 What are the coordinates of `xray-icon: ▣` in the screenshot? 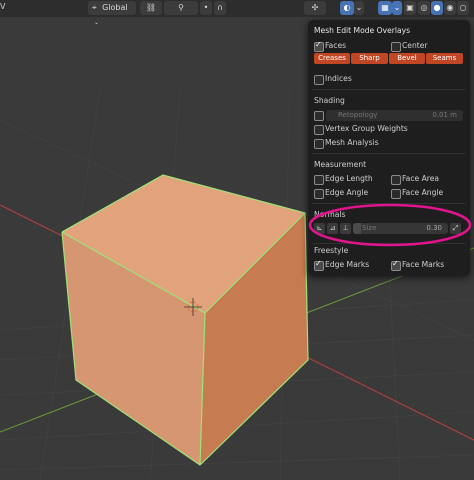 It's located at (410, 7).